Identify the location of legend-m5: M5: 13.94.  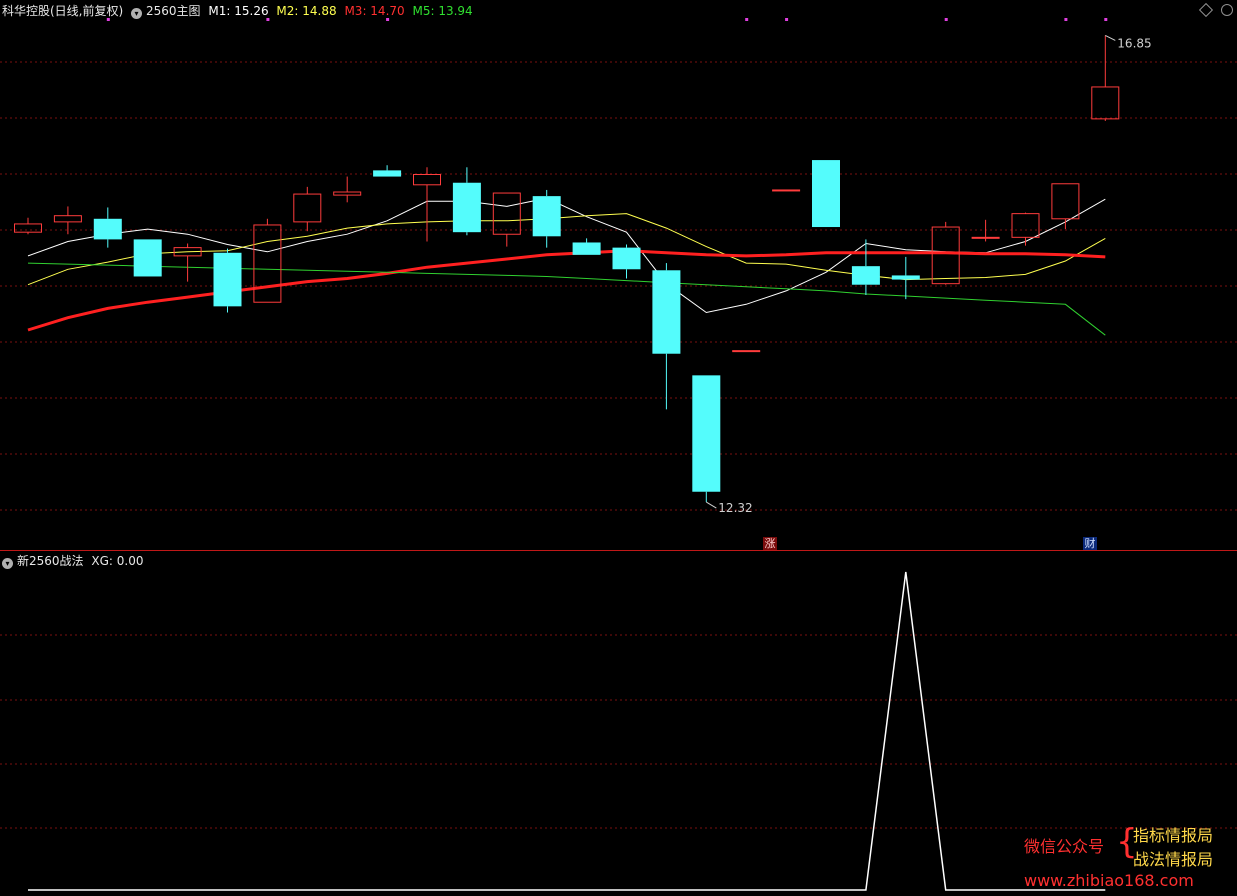
(442, 11).